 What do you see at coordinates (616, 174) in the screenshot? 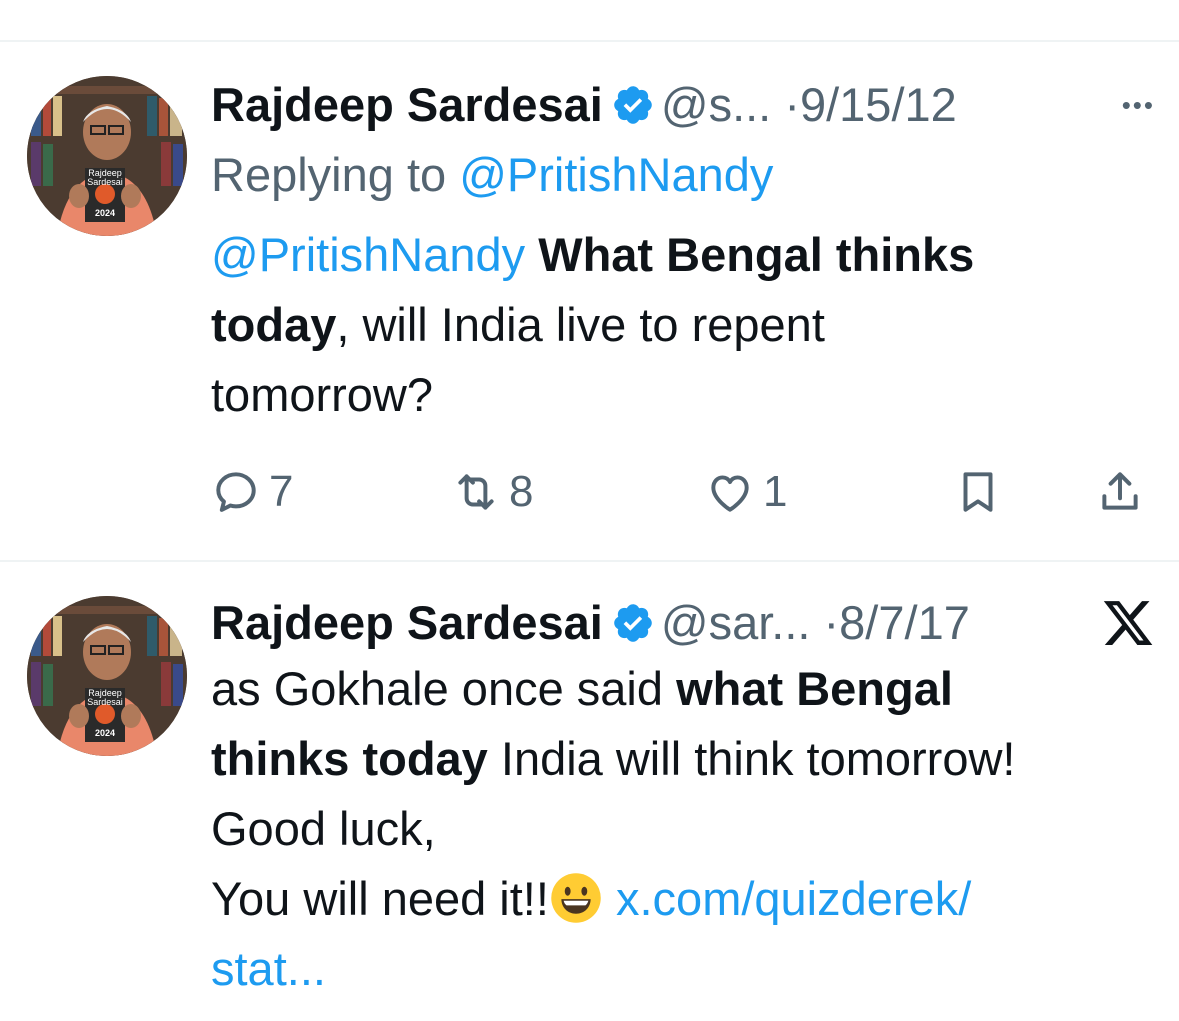
I see `reply-mention-link: @PritishNandy` at bounding box center [616, 174].